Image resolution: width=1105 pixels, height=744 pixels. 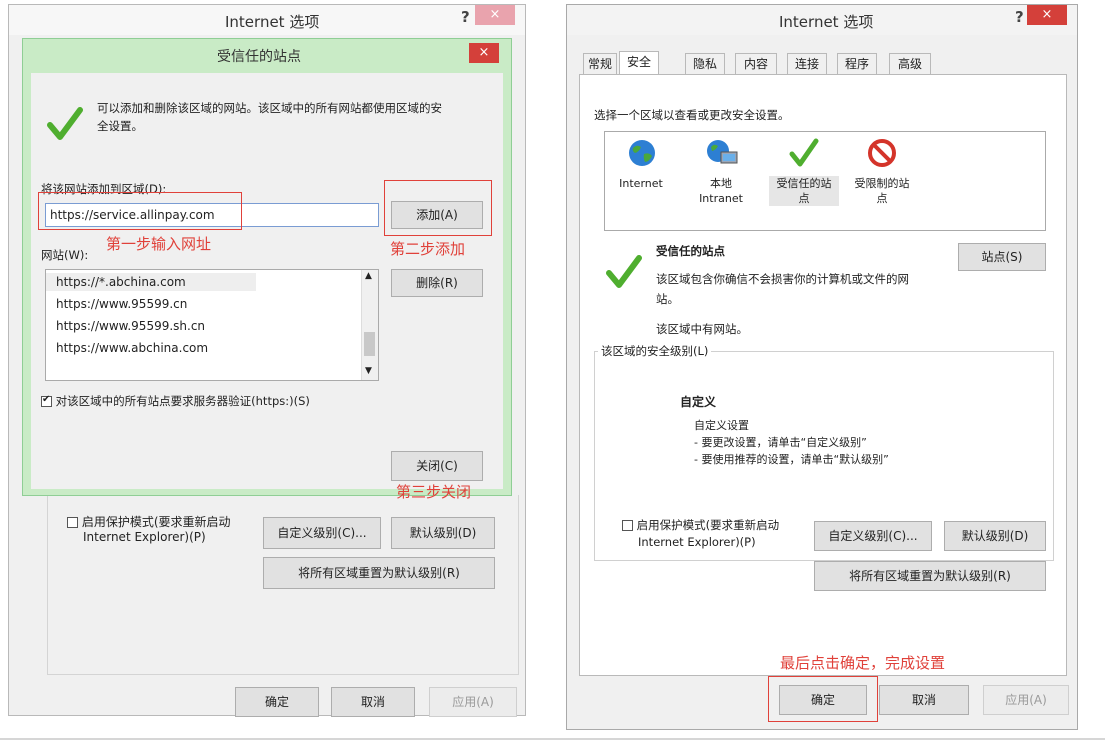 I want to click on zone-intranet-label: 本地 Intranet, so click(x=721, y=191).